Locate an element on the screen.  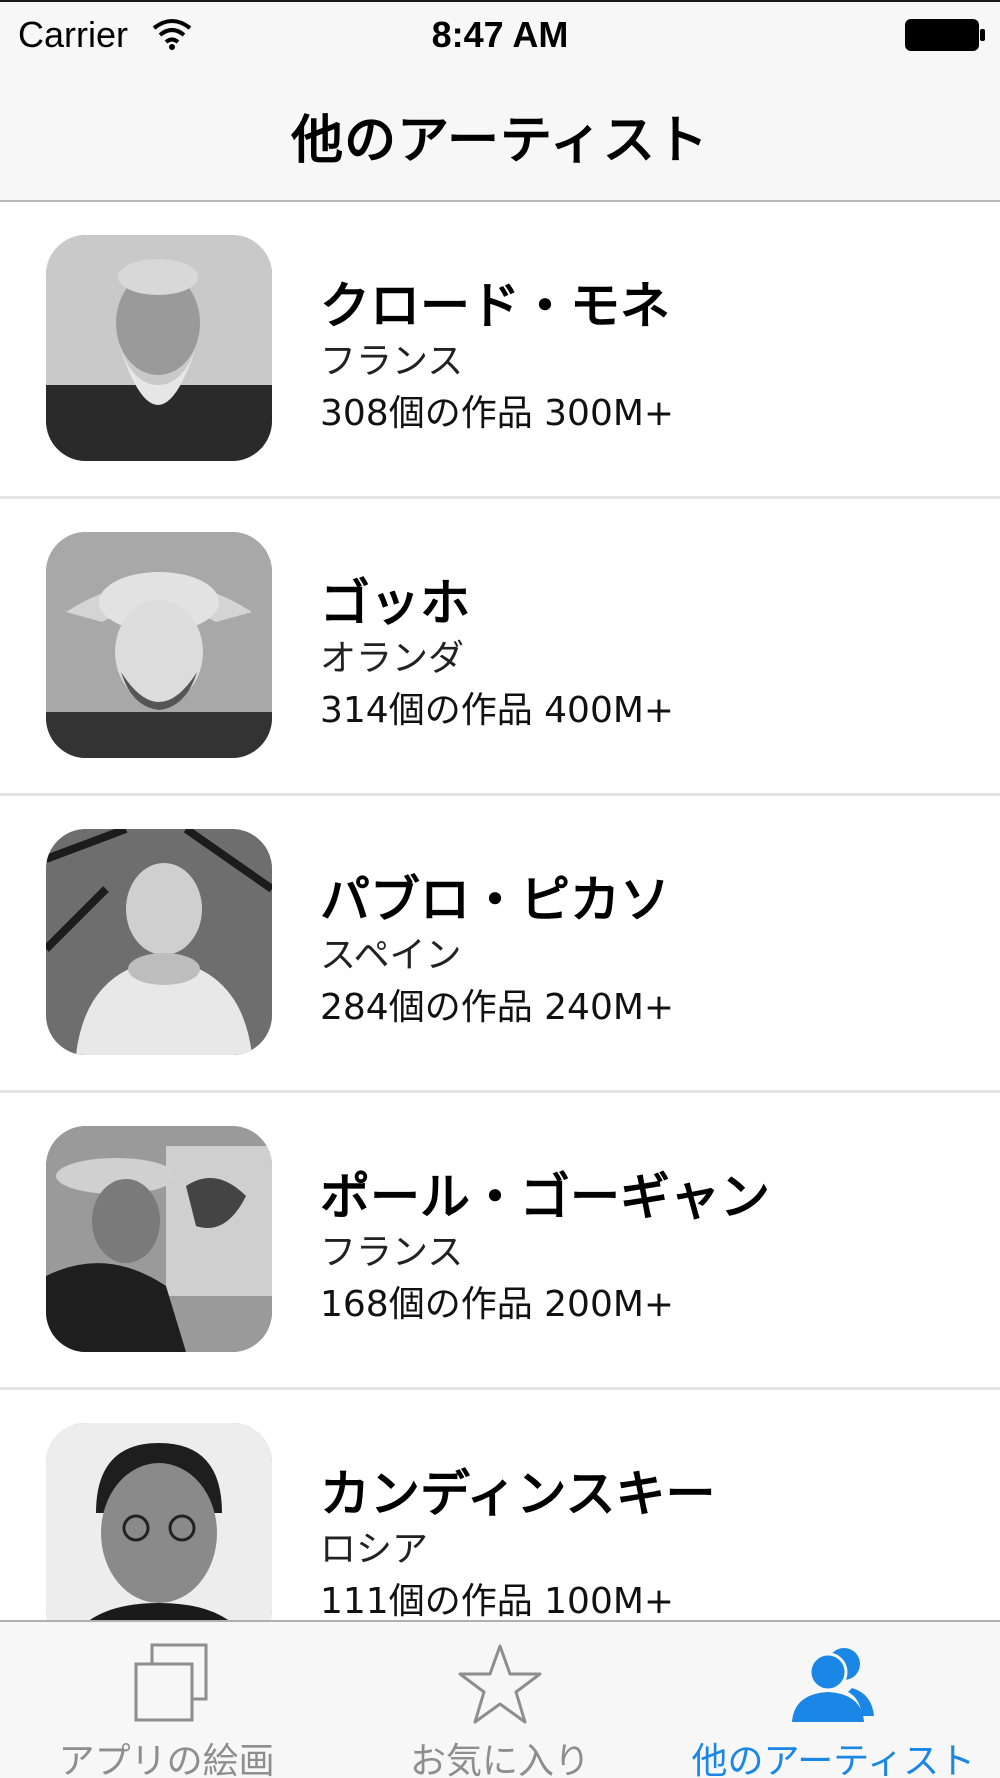
tab-other-artists: 他のアーティスト is located at coordinates (833, 1700).